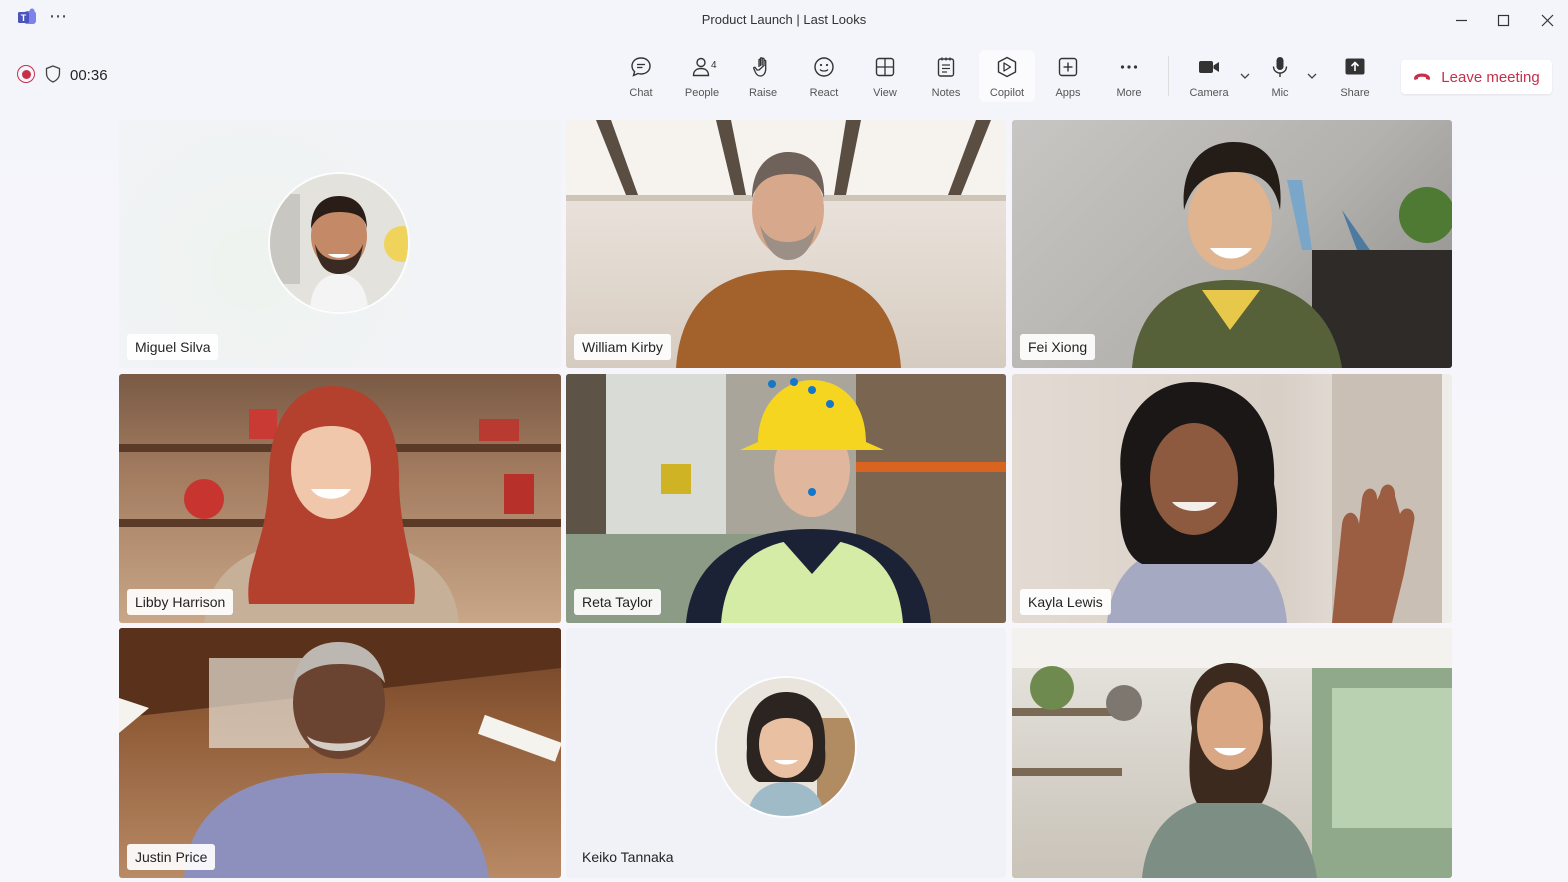  I want to click on toolbar-divider, so click(1168, 76).